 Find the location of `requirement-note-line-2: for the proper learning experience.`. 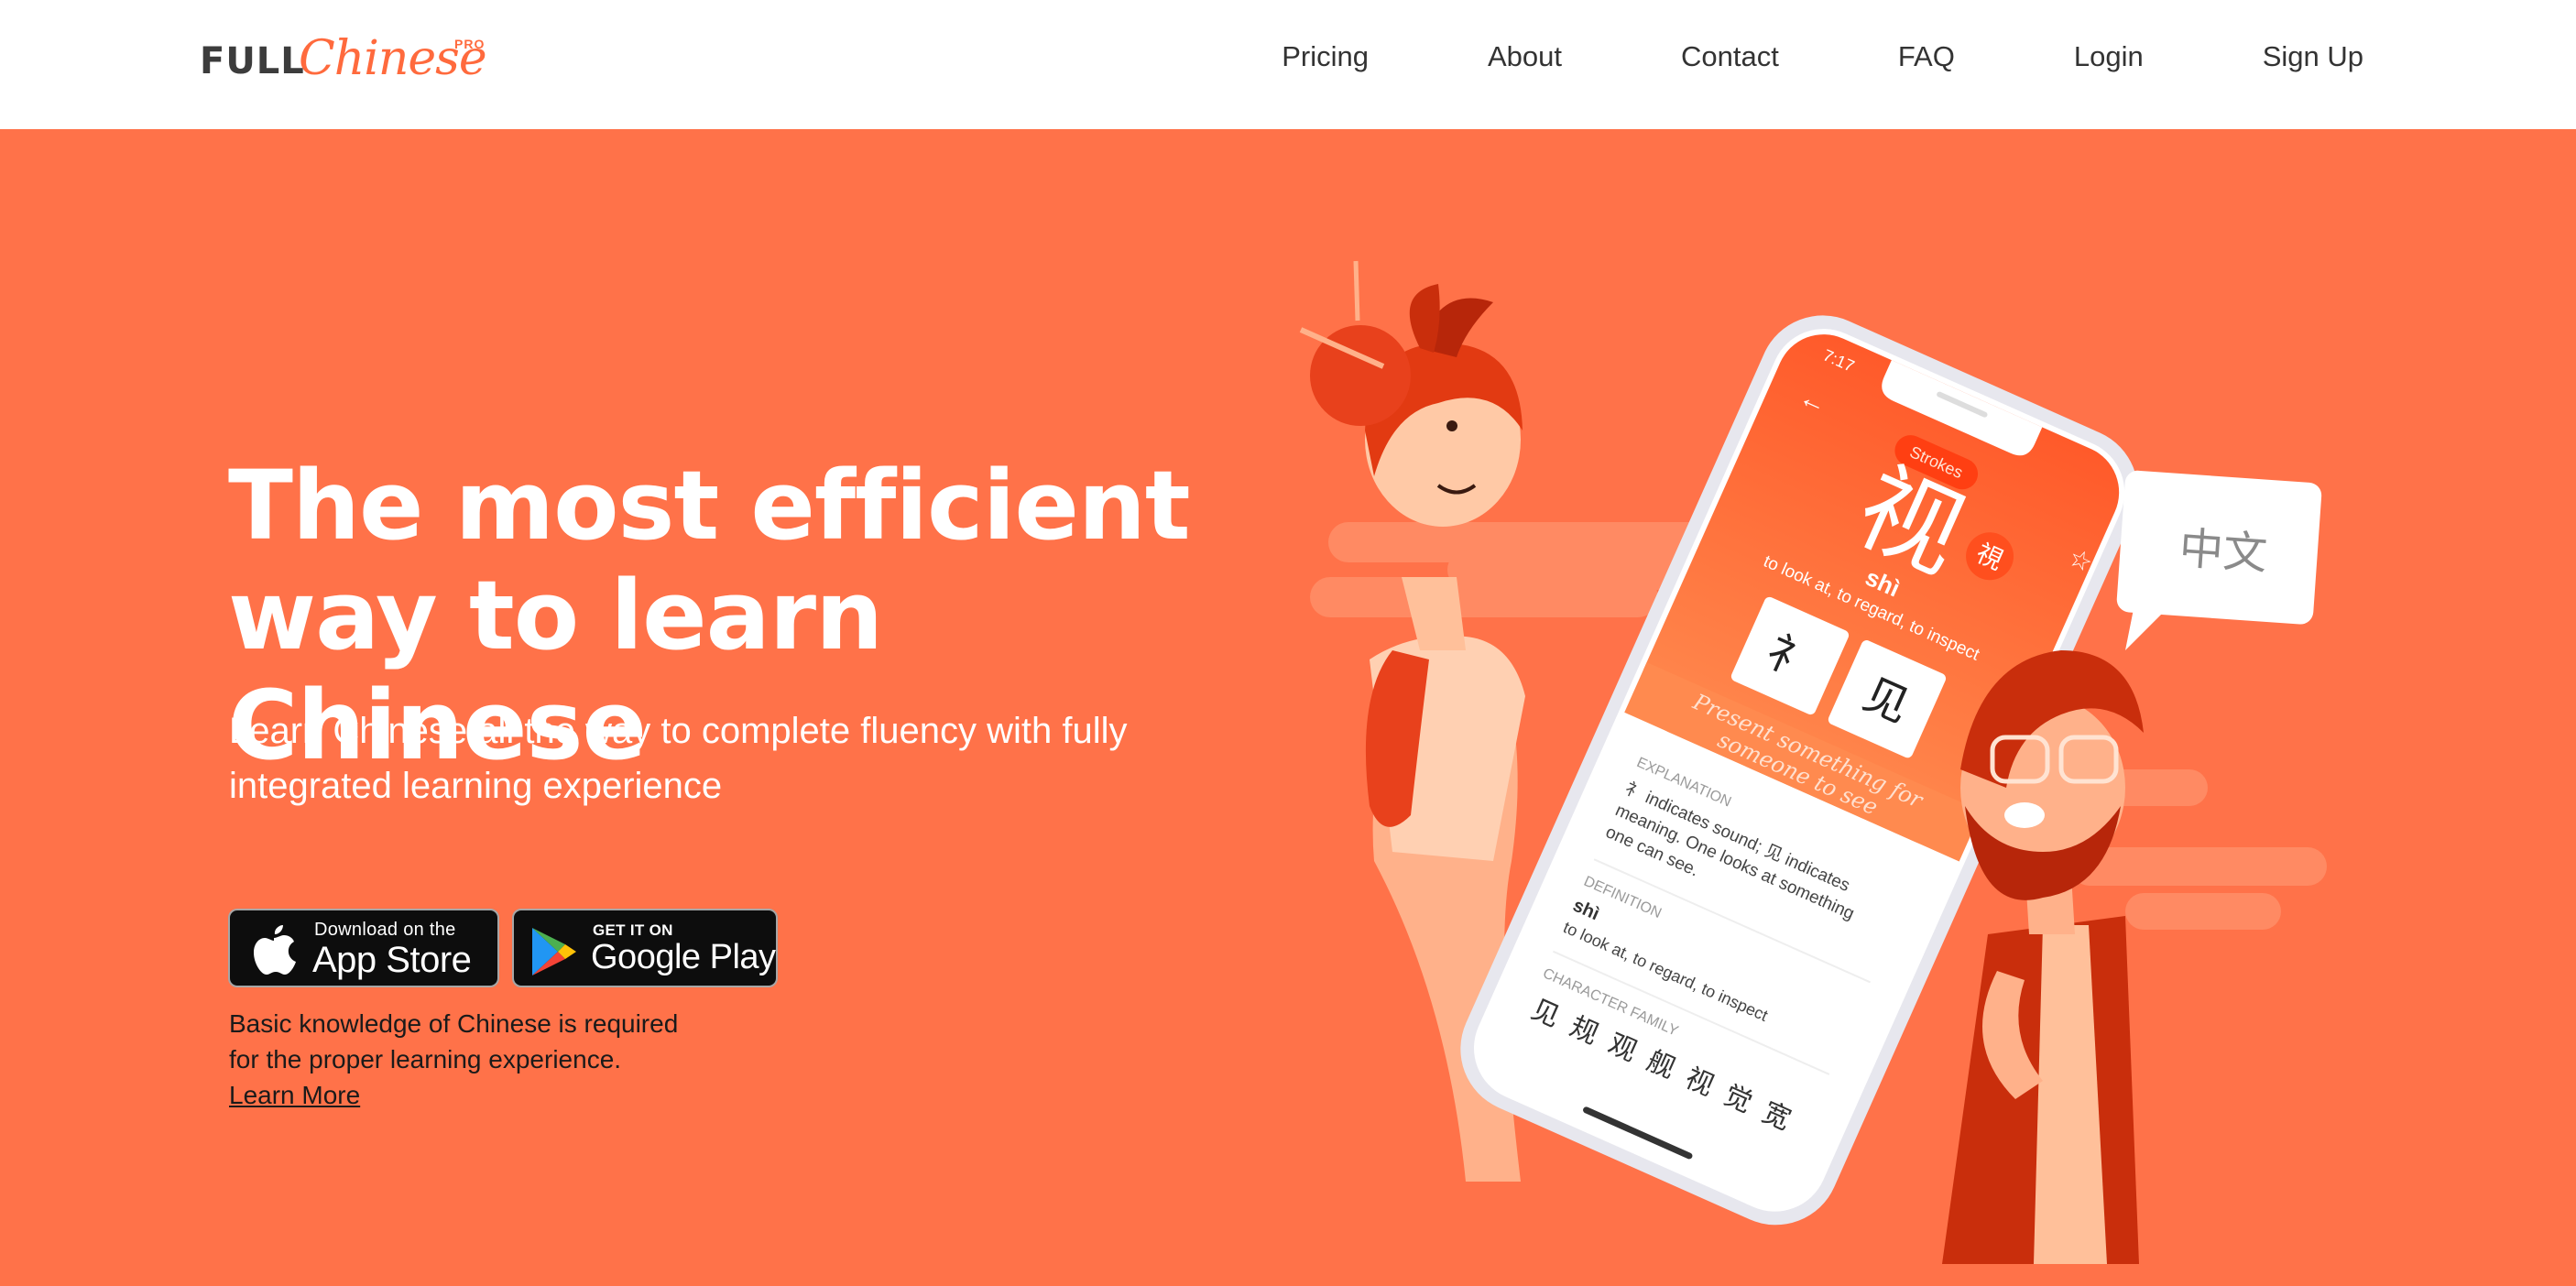

requirement-note-line-2: for the proper learning experience. is located at coordinates (426, 1059).